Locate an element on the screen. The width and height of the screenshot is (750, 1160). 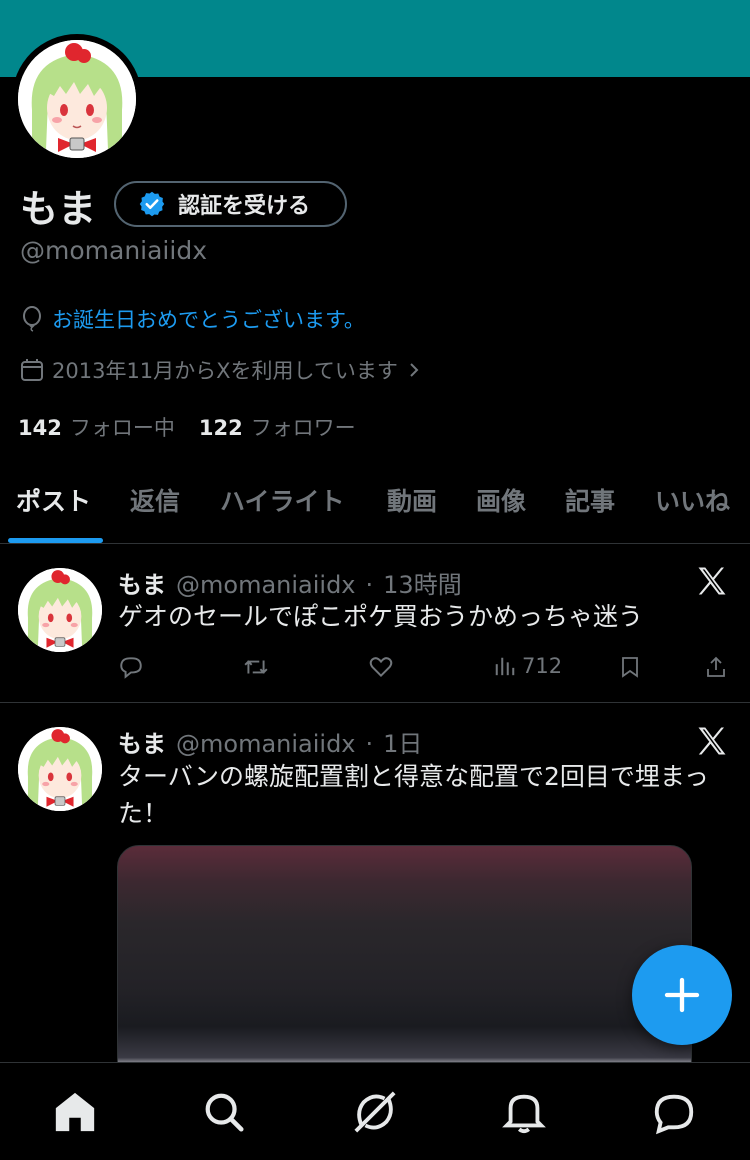
profile-name: もま is located at coordinates (58, 209).